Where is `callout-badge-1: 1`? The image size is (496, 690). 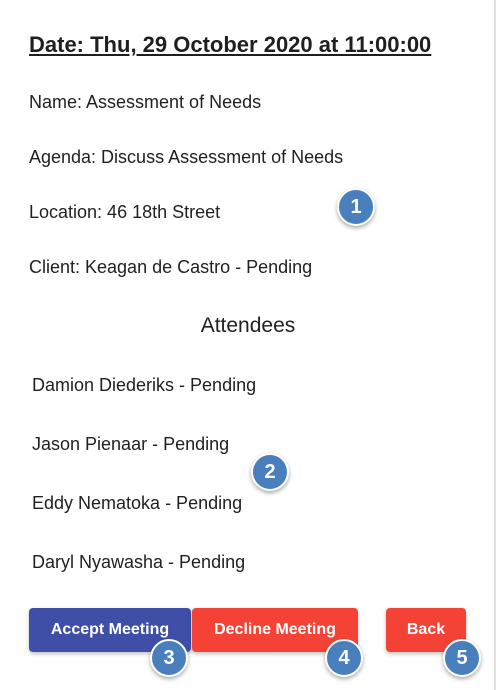 callout-badge-1: 1 is located at coordinates (356, 207).